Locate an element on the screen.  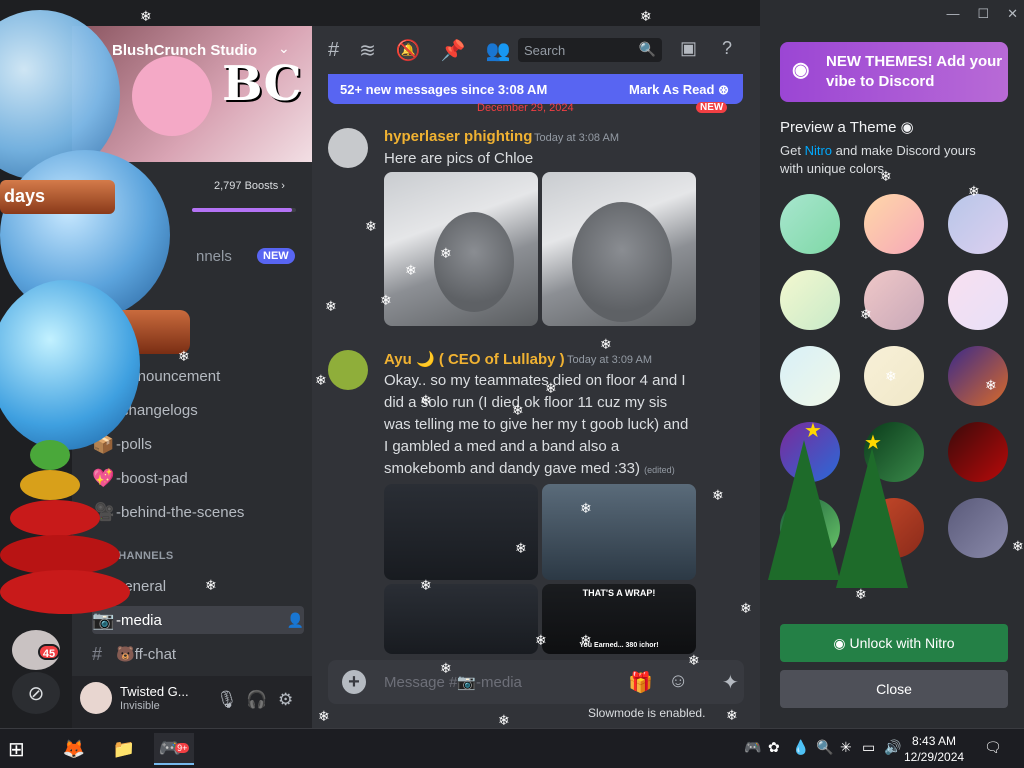
windows-start-icon: ⊞ is located at coordinates (16, 749).